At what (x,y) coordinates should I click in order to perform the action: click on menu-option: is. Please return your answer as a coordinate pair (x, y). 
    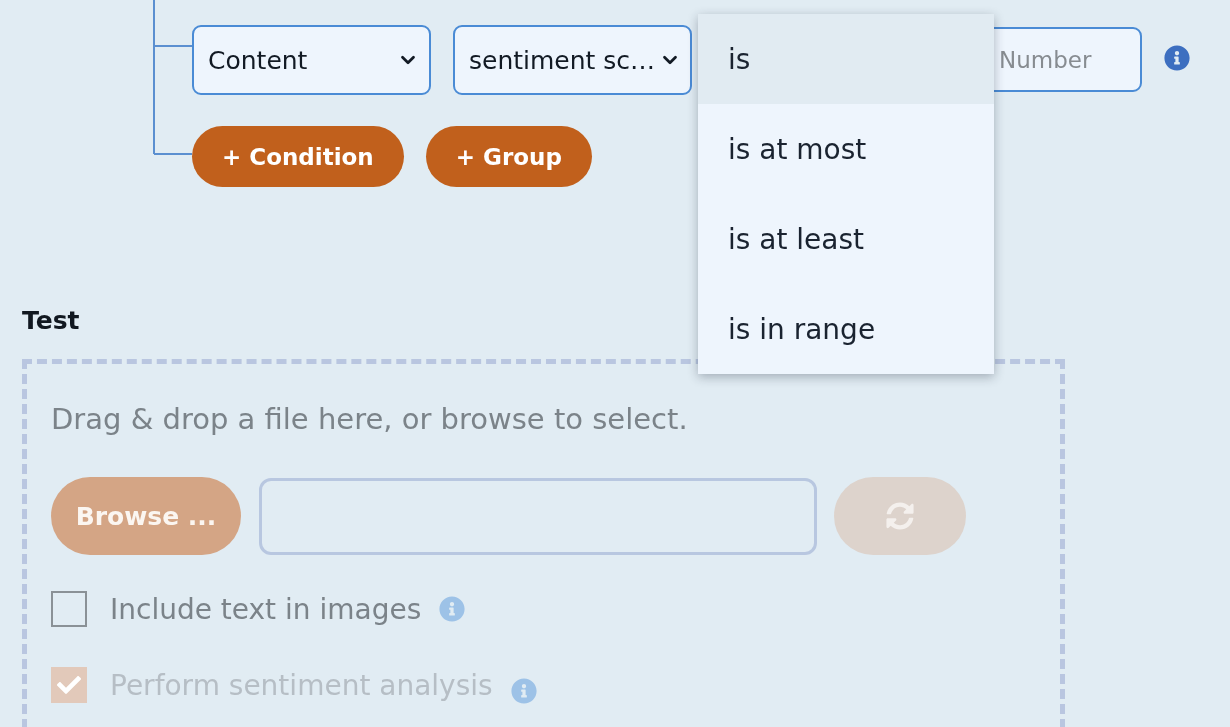
    Looking at the image, I should click on (846, 59).